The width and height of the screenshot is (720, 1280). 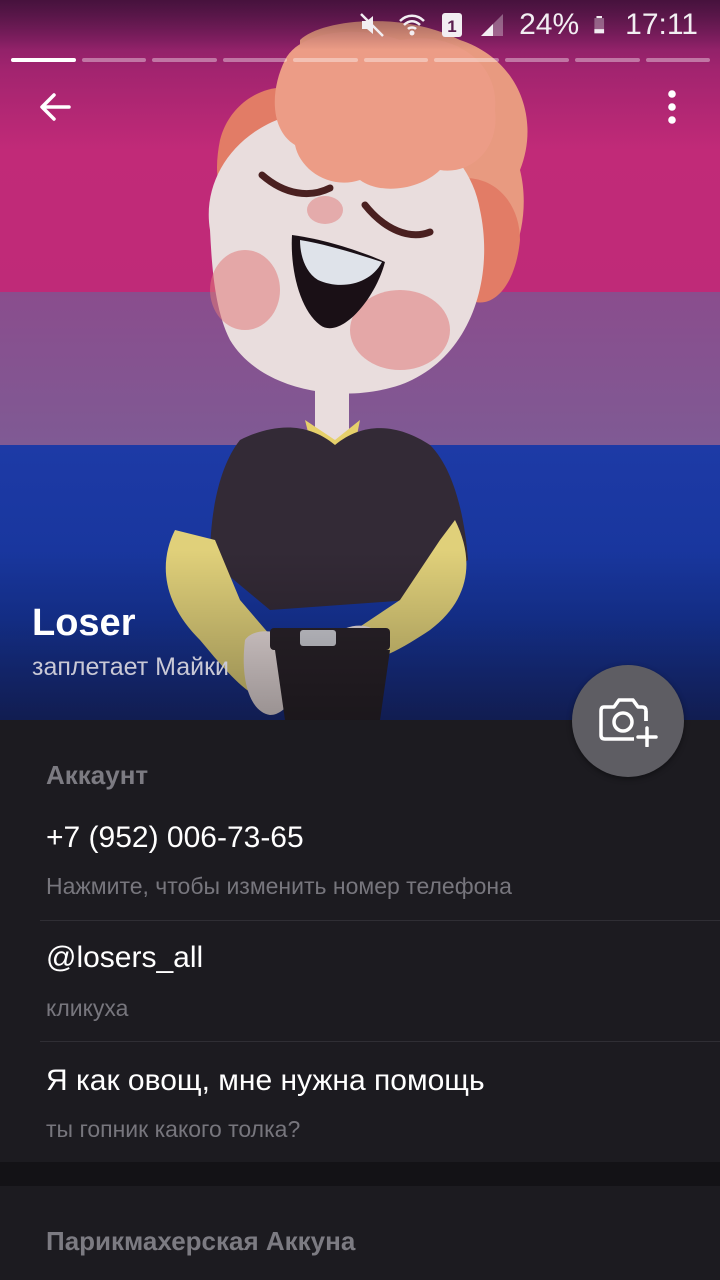 I want to click on status-bar: 1 24% 17:11, so click(x=360, y=25).